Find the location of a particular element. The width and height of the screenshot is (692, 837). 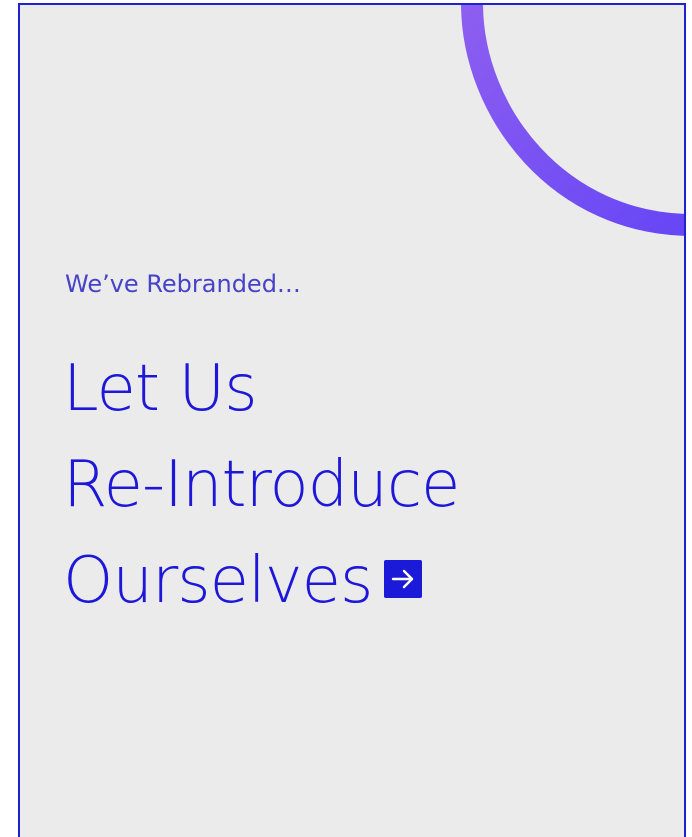

headline-line-2: Re-Introduce is located at coordinates (261, 485).